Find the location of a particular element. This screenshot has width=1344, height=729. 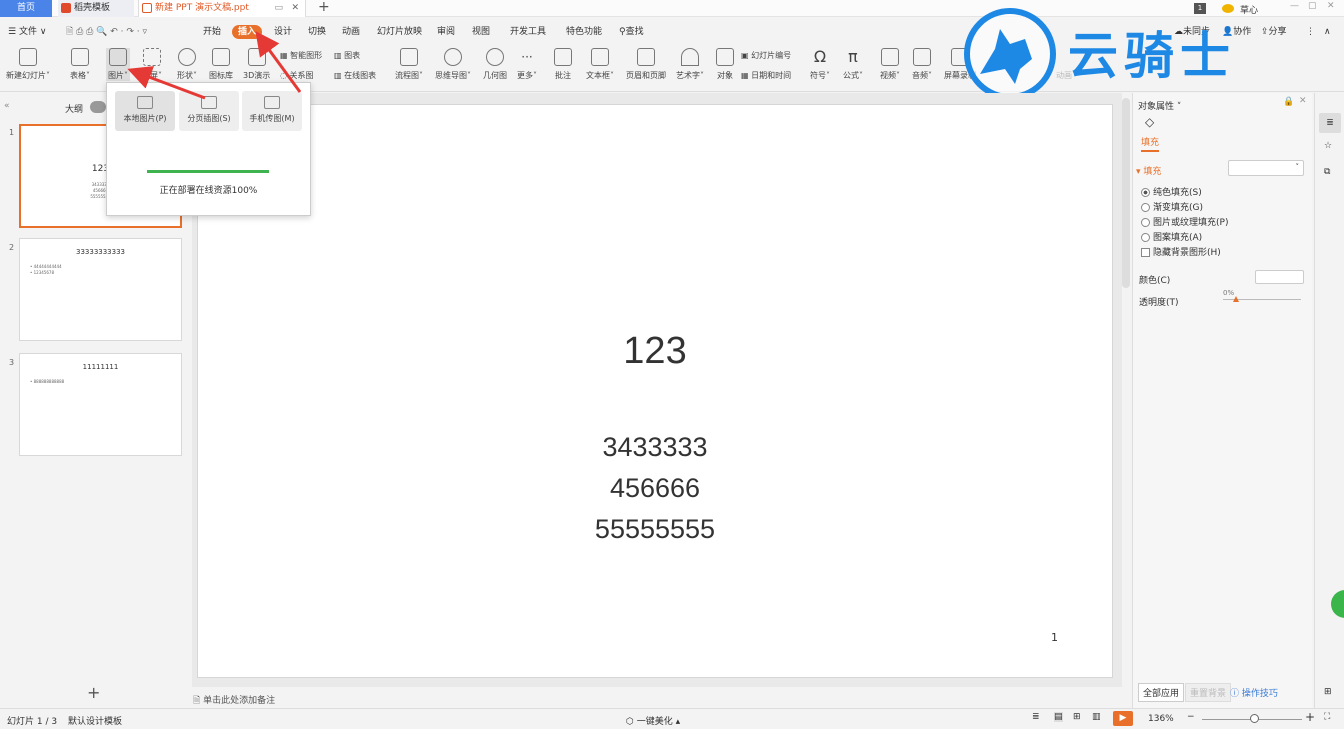

arrow-to-picture-button is located at coordinates (166, 83).